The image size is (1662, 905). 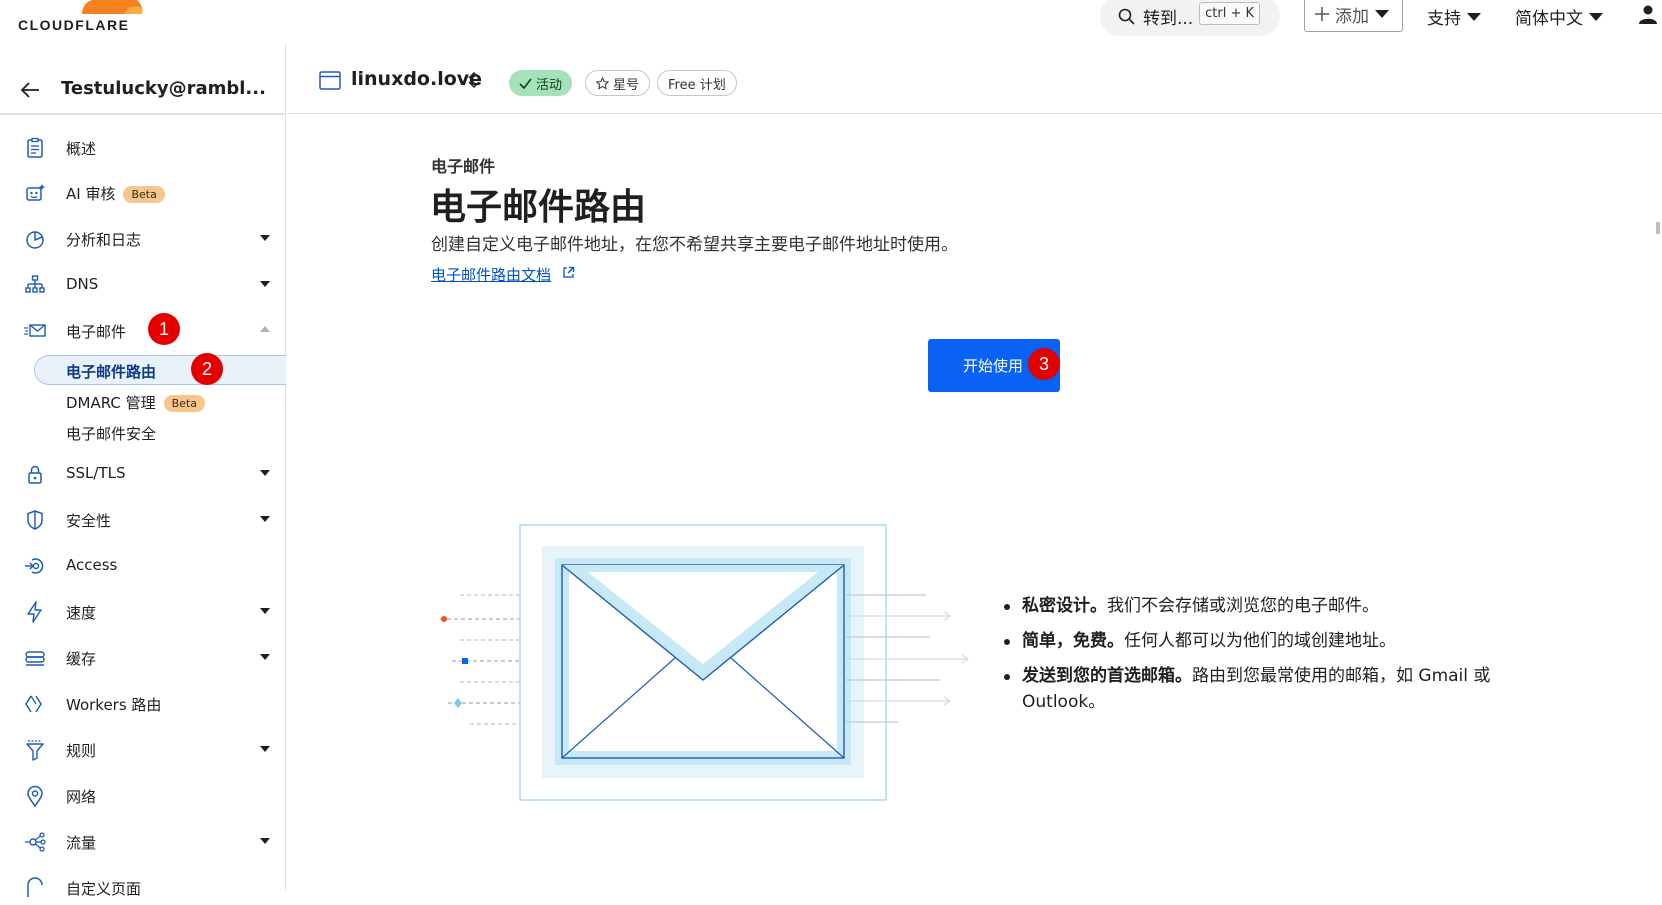 I want to click on sidebar-item-label: SSL/TLS, so click(x=96, y=473).